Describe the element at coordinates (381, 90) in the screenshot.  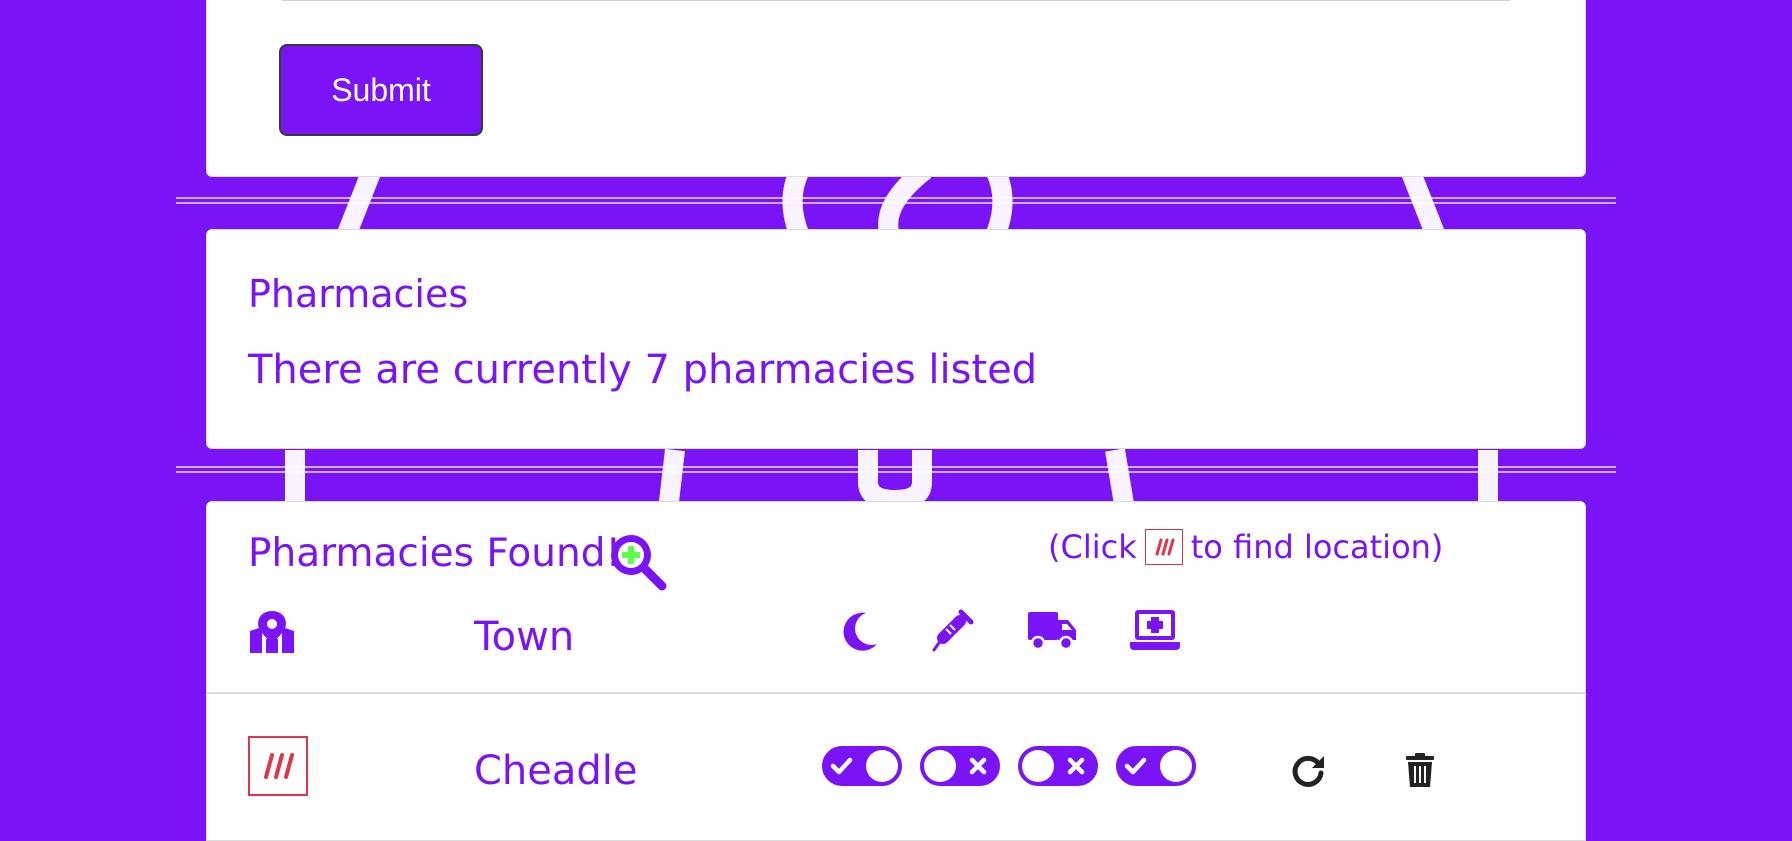
I see `submit-button: Submit` at that location.